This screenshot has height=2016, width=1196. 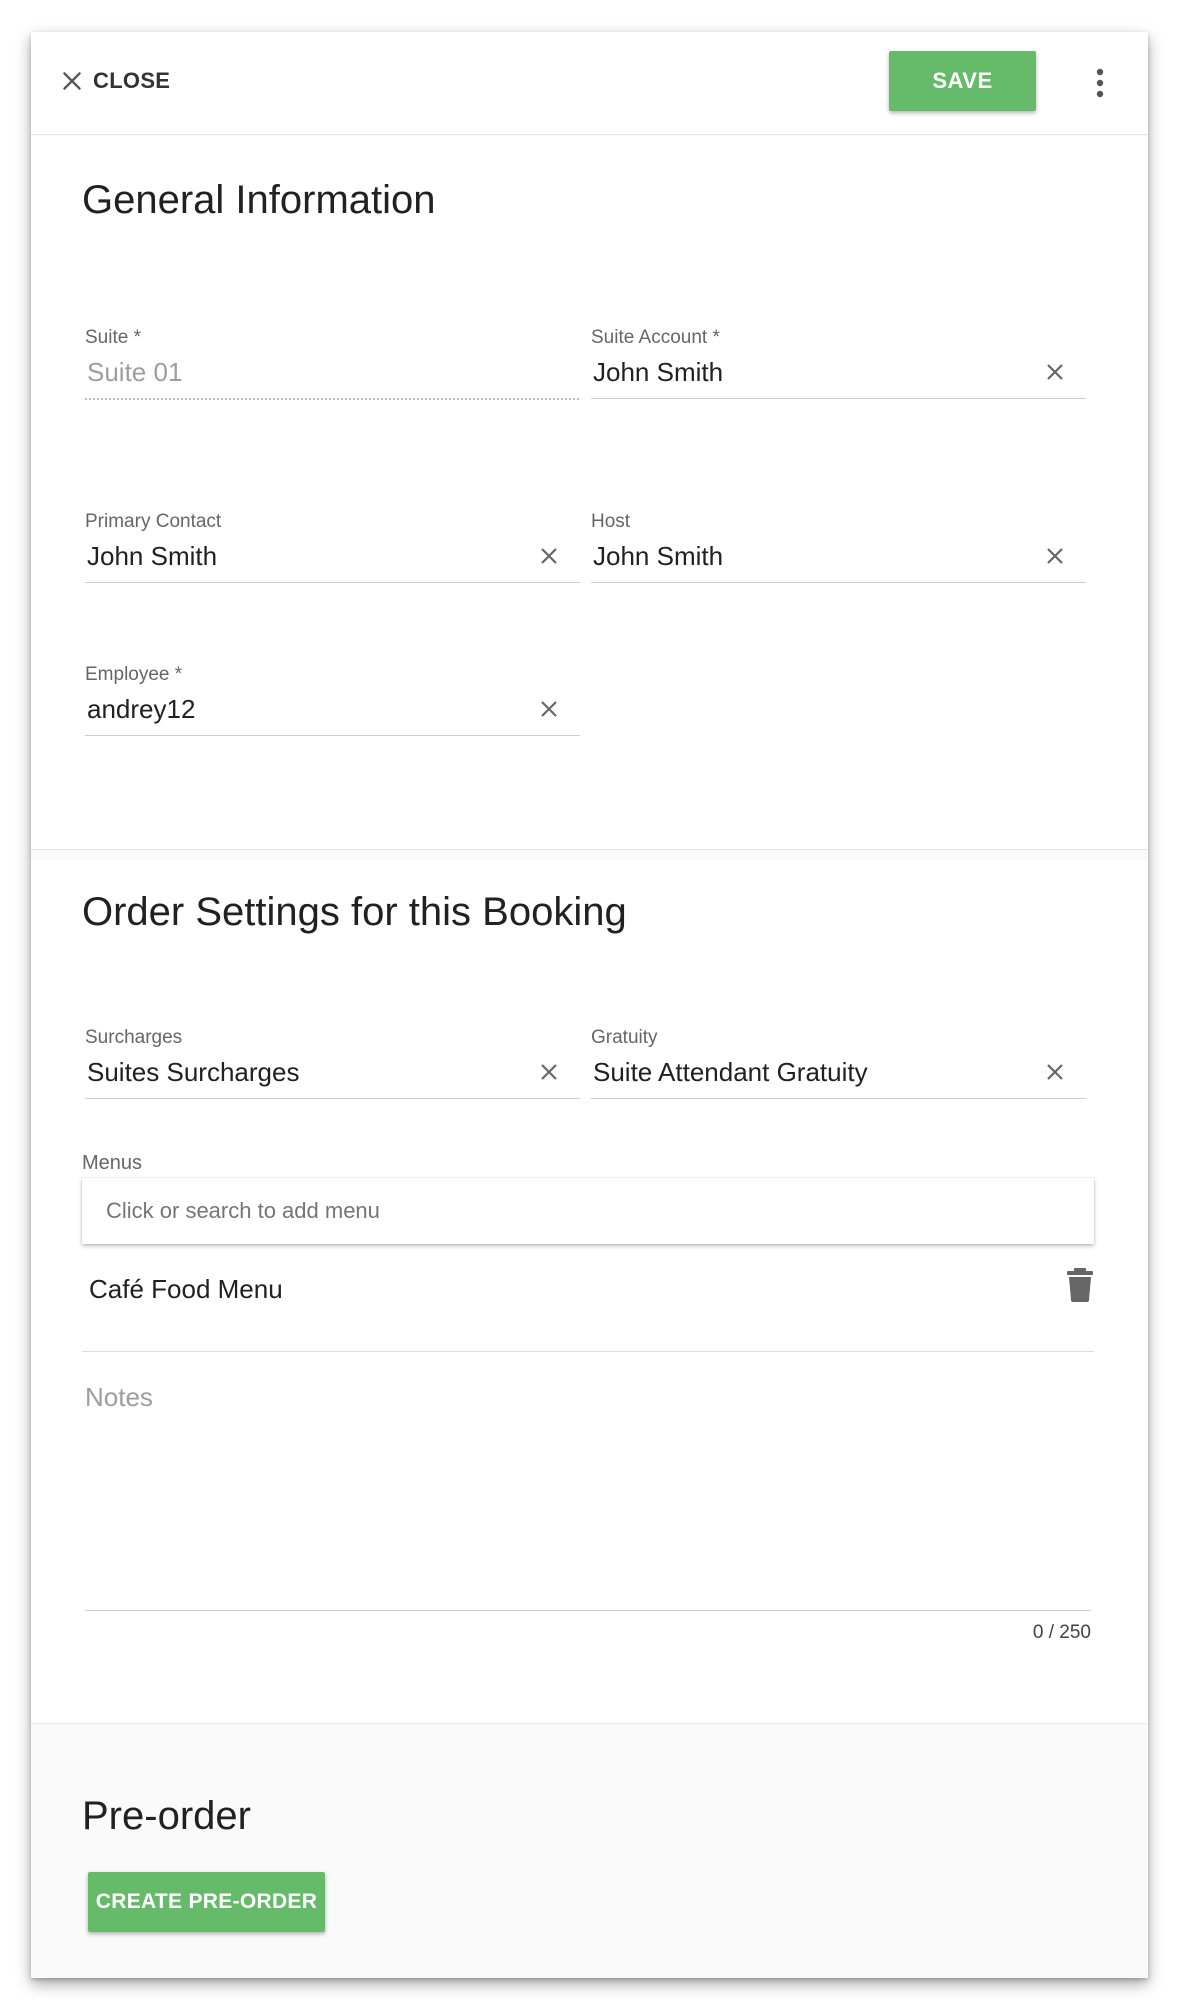 What do you see at coordinates (588, 1610) in the screenshot?
I see `notes-underline` at bounding box center [588, 1610].